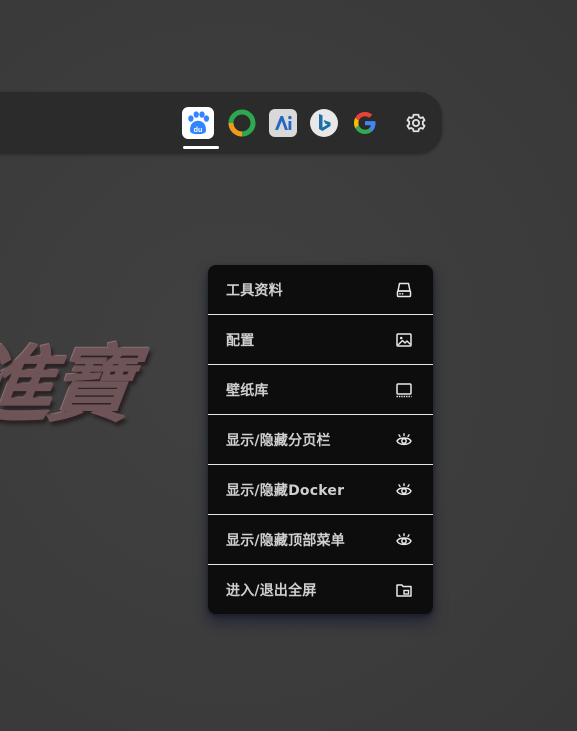 Image resolution: width=577 pixels, height=731 pixels. I want to click on menu-item-label: 显示/隐藏顶部菜单, so click(285, 540).